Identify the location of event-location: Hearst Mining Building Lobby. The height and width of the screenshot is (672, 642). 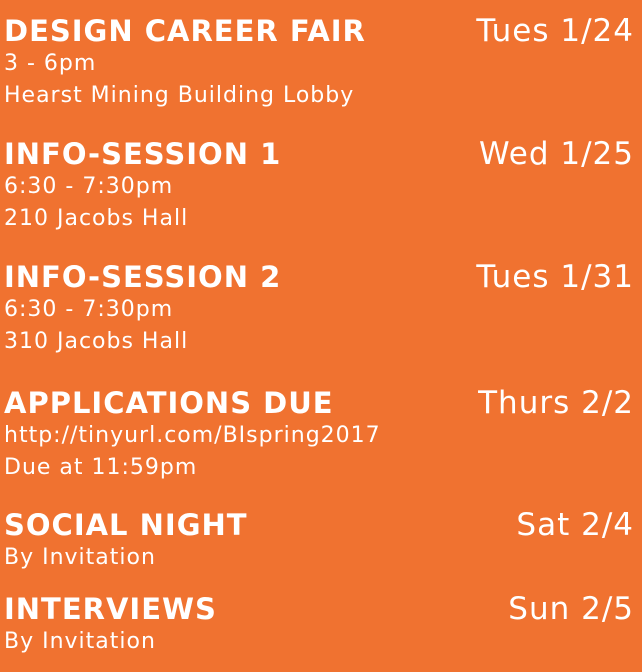
(179, 95).